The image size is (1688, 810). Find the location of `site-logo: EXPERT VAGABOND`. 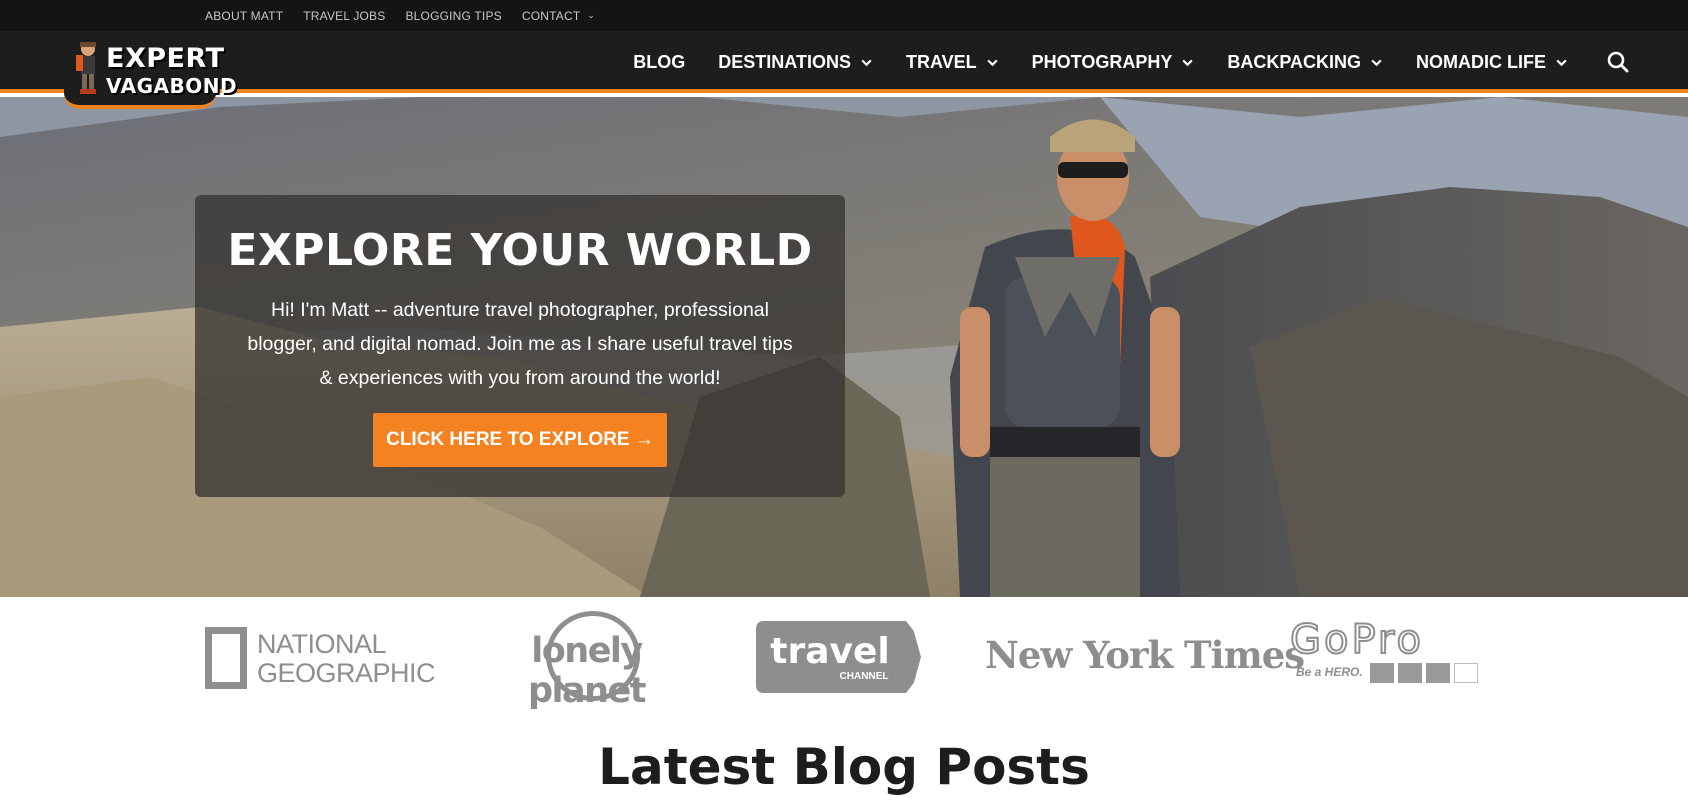

site-logo: EXPERT VAGABOND is located at coordinates (150, 72).